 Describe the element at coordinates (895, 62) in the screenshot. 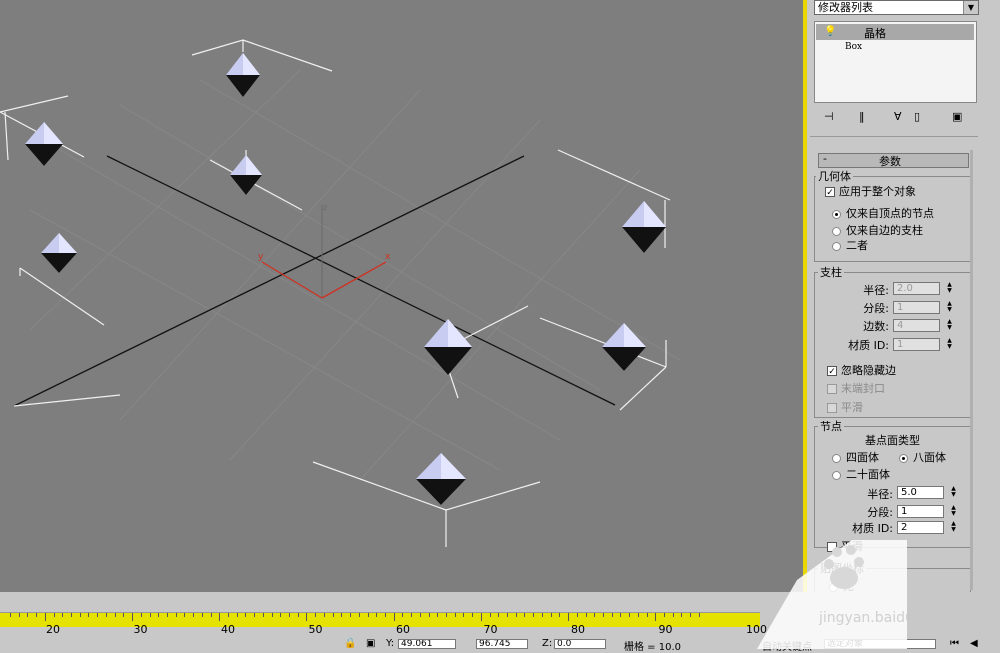

I see `modifier-stack: 💡 晶格 Box` at that location.